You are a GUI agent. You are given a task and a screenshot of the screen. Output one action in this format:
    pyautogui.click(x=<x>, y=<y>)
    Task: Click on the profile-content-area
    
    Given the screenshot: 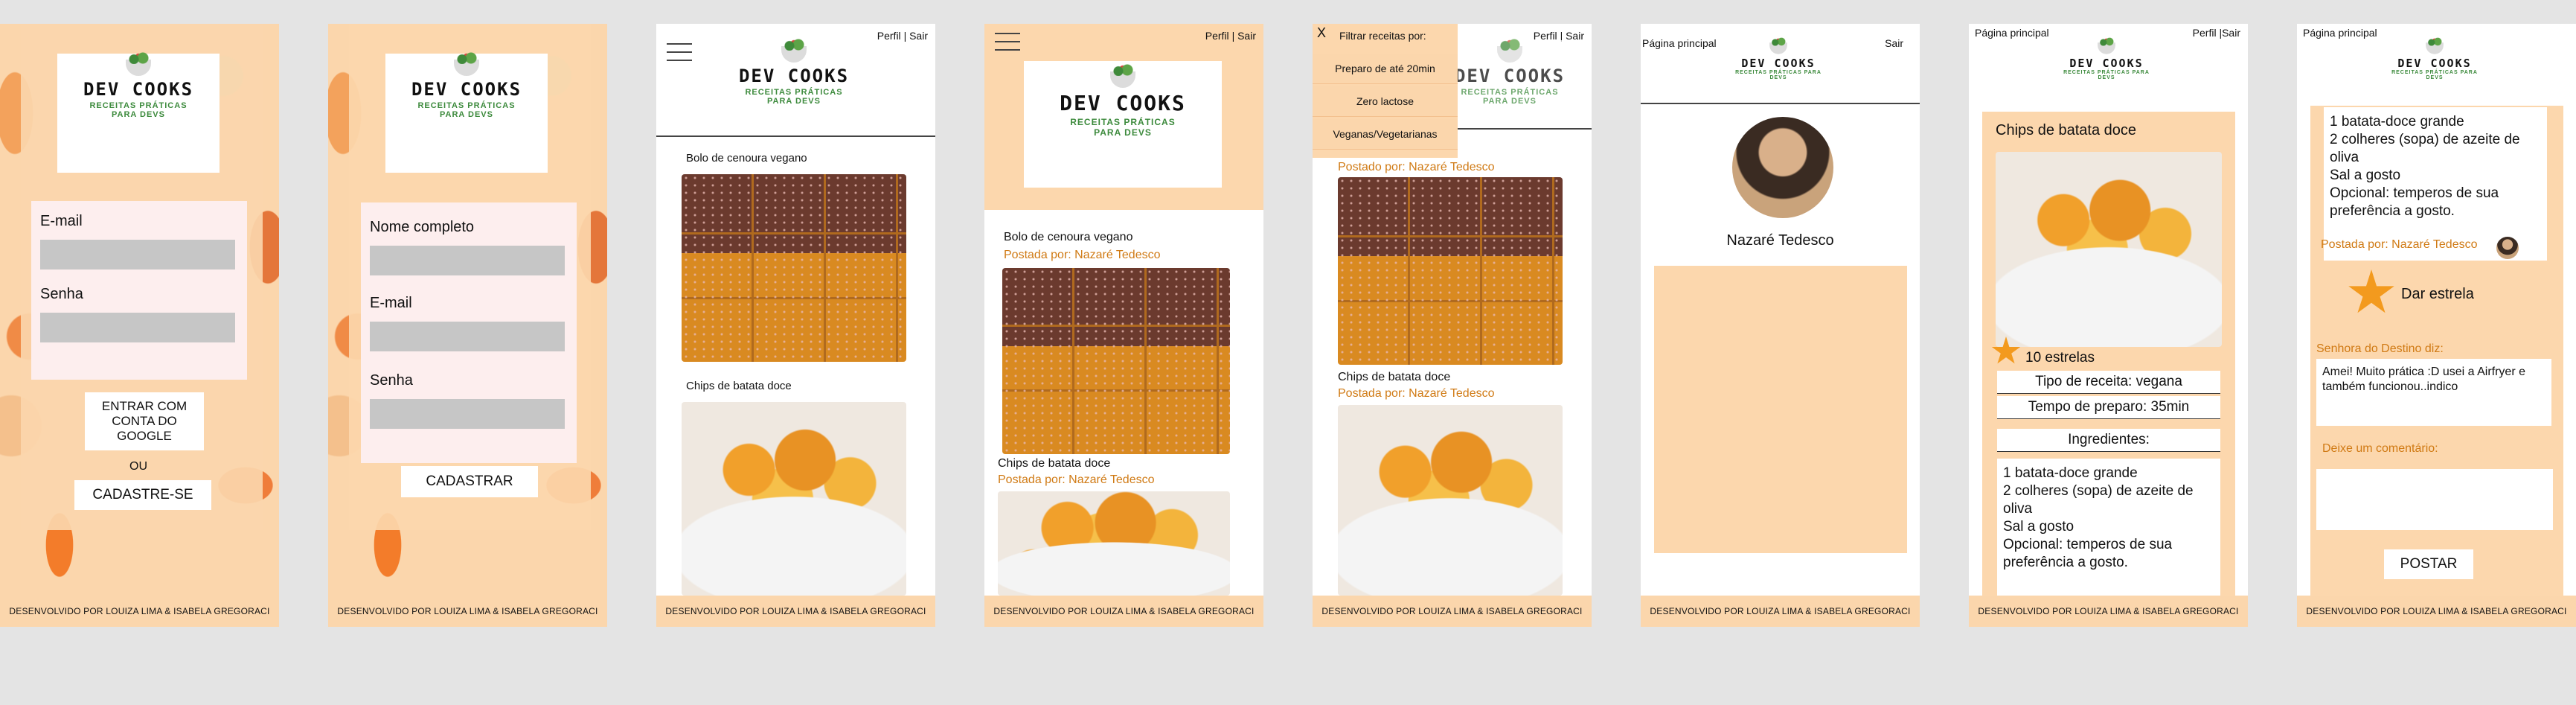 What is the action you would take?
    pyautogui.click(x=1781, y=409)
    